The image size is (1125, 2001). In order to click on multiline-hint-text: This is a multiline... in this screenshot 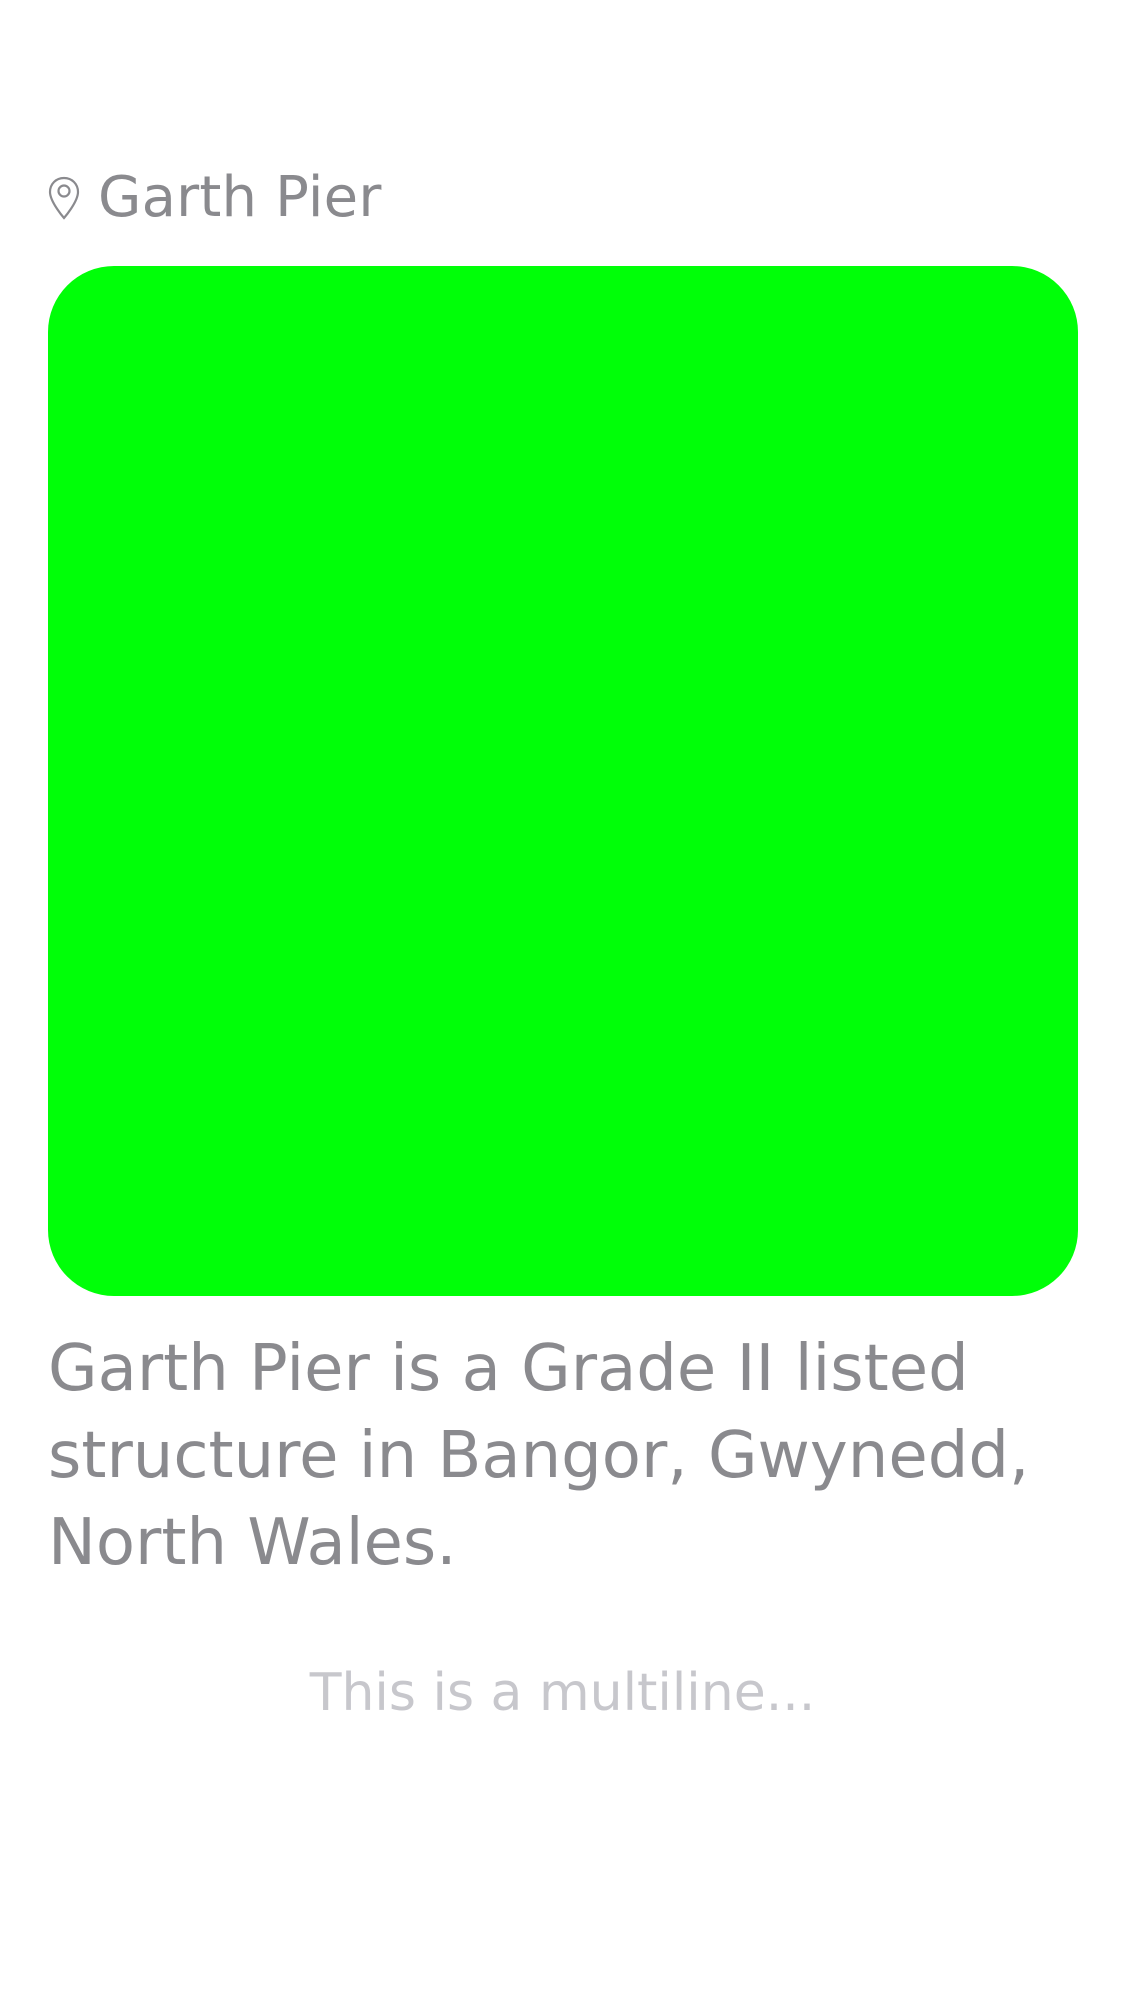, I will do `click(562, 1693)`.